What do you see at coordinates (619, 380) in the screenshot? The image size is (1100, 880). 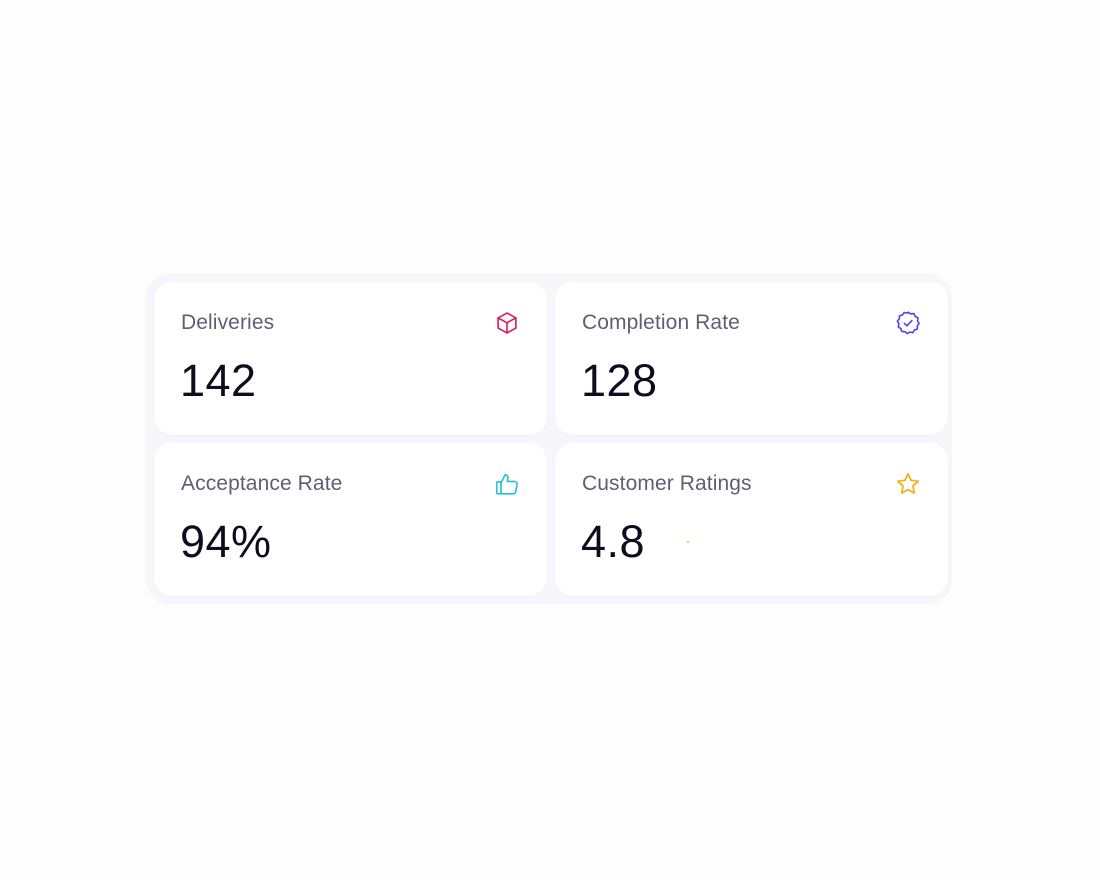 I see `stat-value-completion-rate: 128` at bounding box center [619, 380].